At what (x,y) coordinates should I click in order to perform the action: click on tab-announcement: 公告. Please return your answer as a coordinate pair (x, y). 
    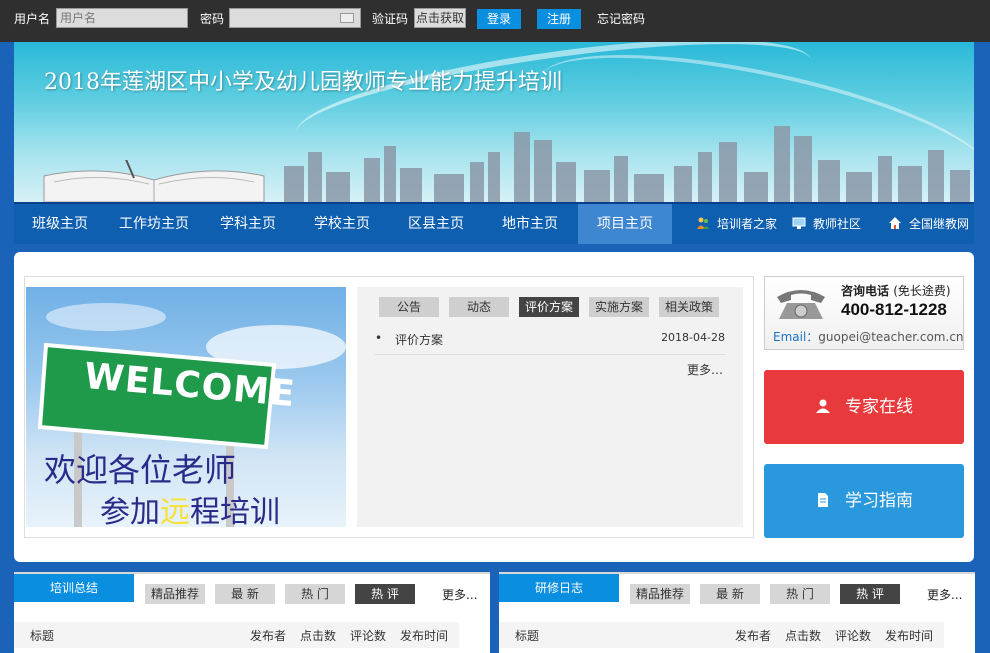
    Looking at the image, I should click on (409, 307).